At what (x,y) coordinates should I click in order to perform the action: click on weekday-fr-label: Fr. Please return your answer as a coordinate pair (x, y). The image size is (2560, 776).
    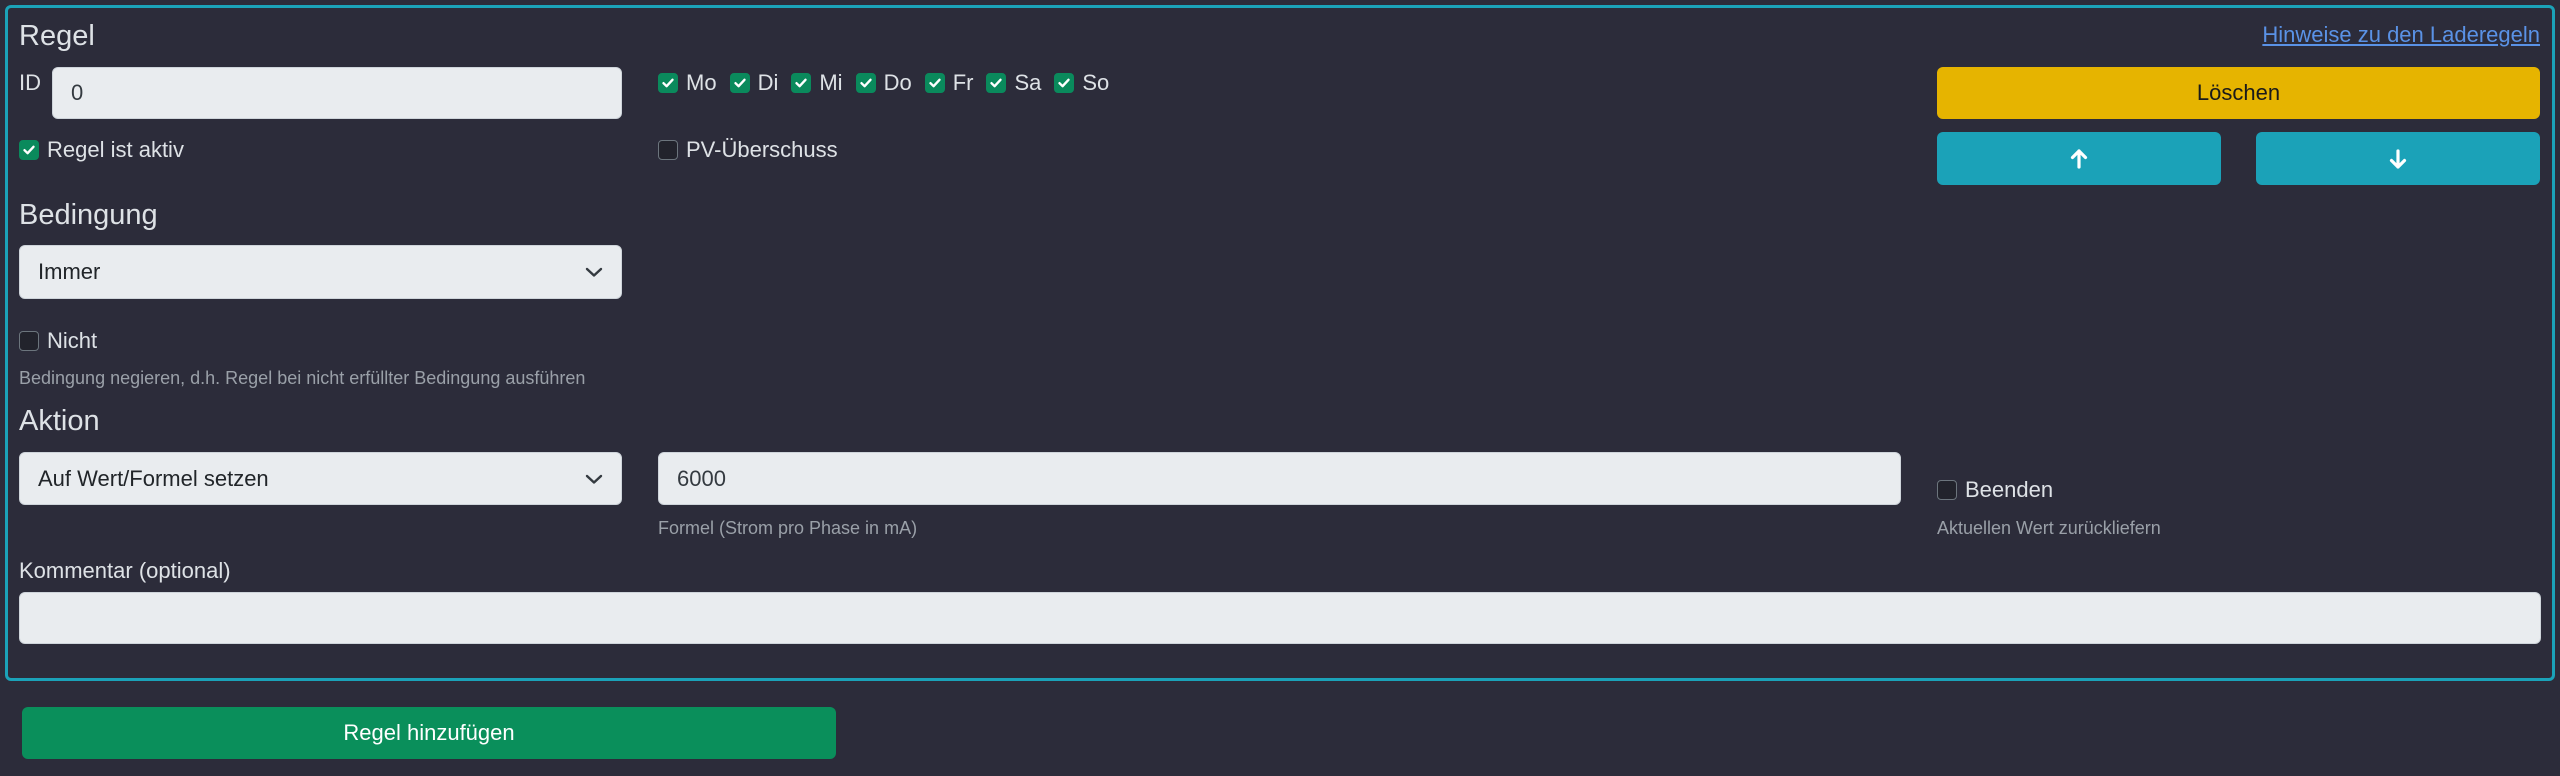
    Looking at the image, I should click on (963, 82).